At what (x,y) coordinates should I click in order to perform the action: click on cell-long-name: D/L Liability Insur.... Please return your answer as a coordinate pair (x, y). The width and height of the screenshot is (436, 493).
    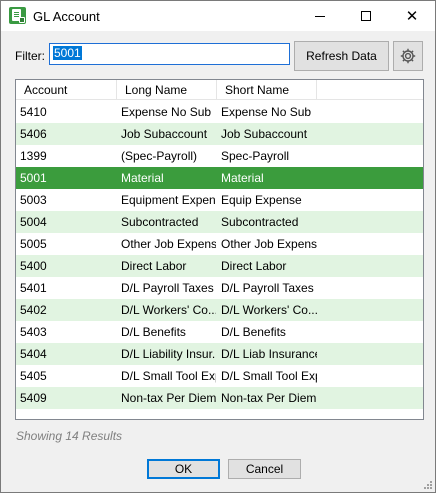
    Looking at the image, I should click on (168, 354).